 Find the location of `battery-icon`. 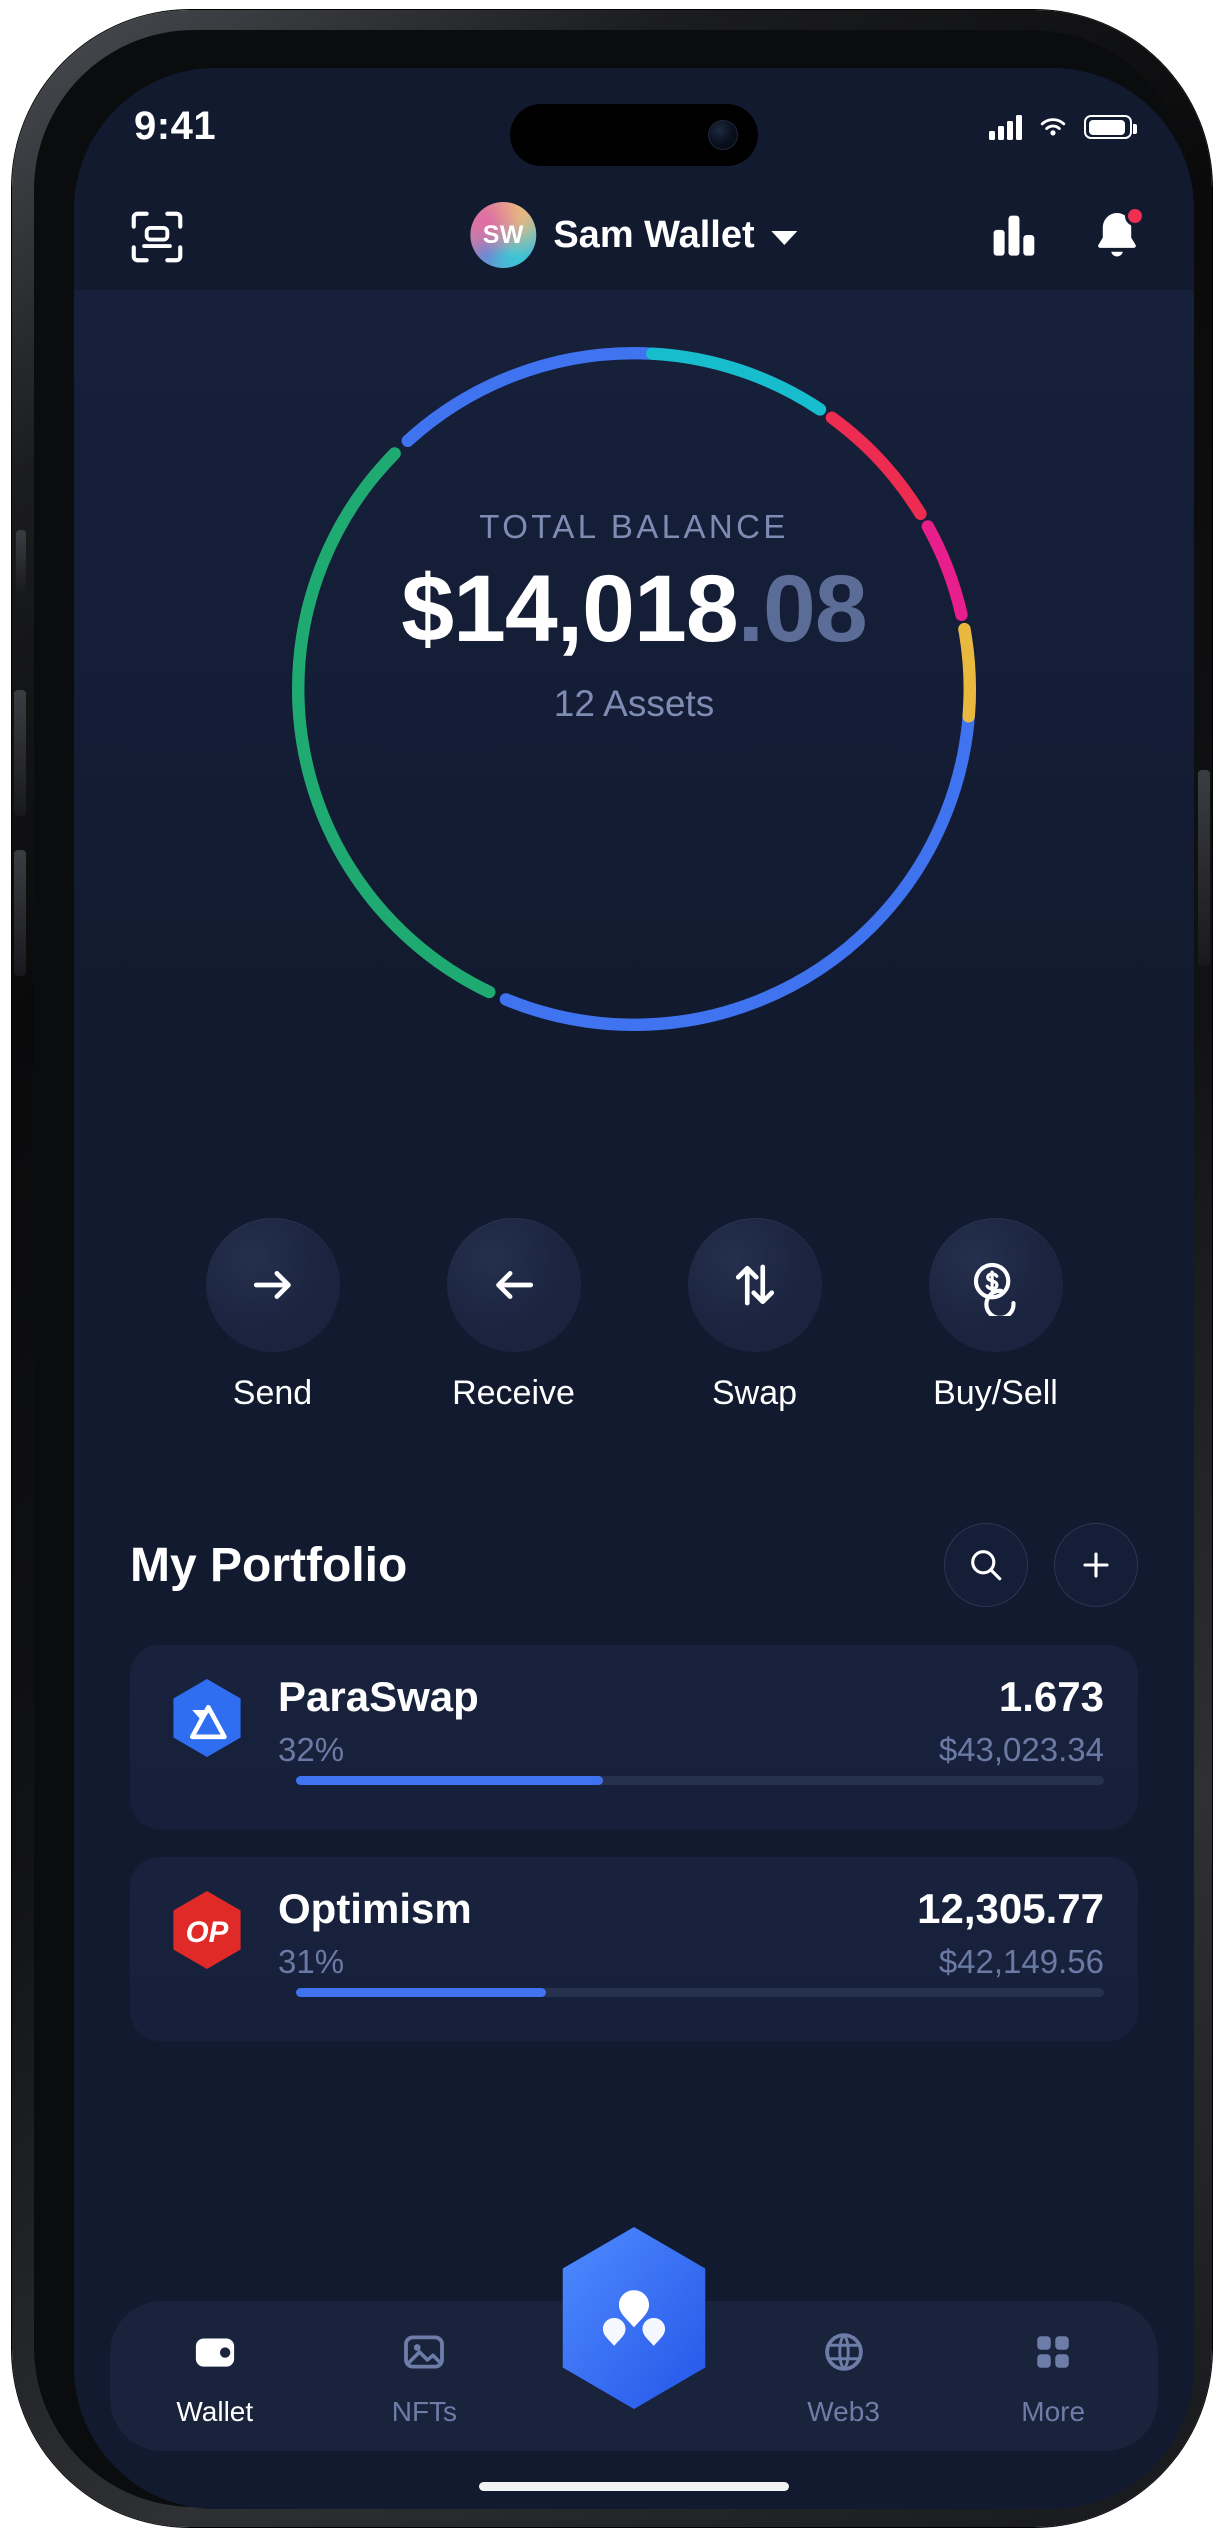

battery-icon is located at coordinates (1110, 127).